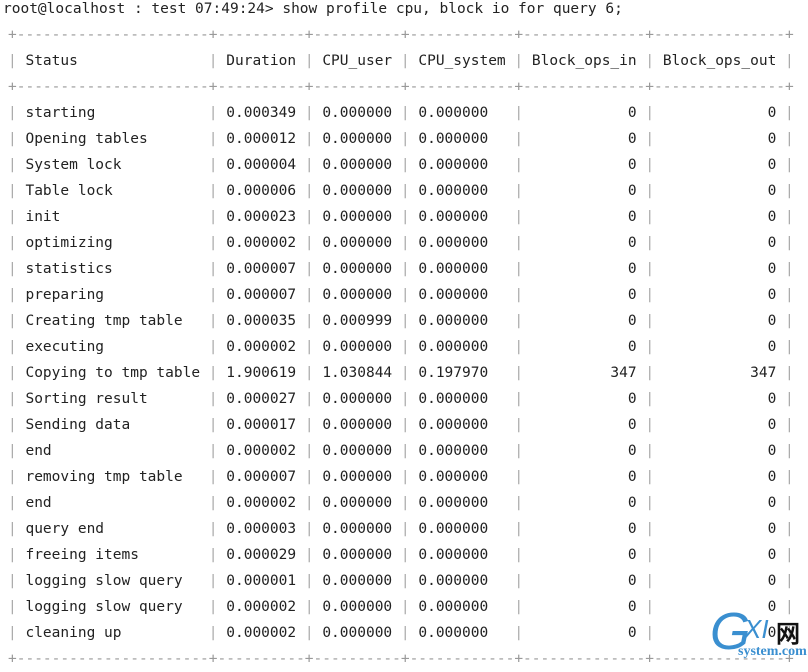 The height and width of the screenshot is (672, 808). I want to click on cell-status: Sorting result, so click(117, 399).